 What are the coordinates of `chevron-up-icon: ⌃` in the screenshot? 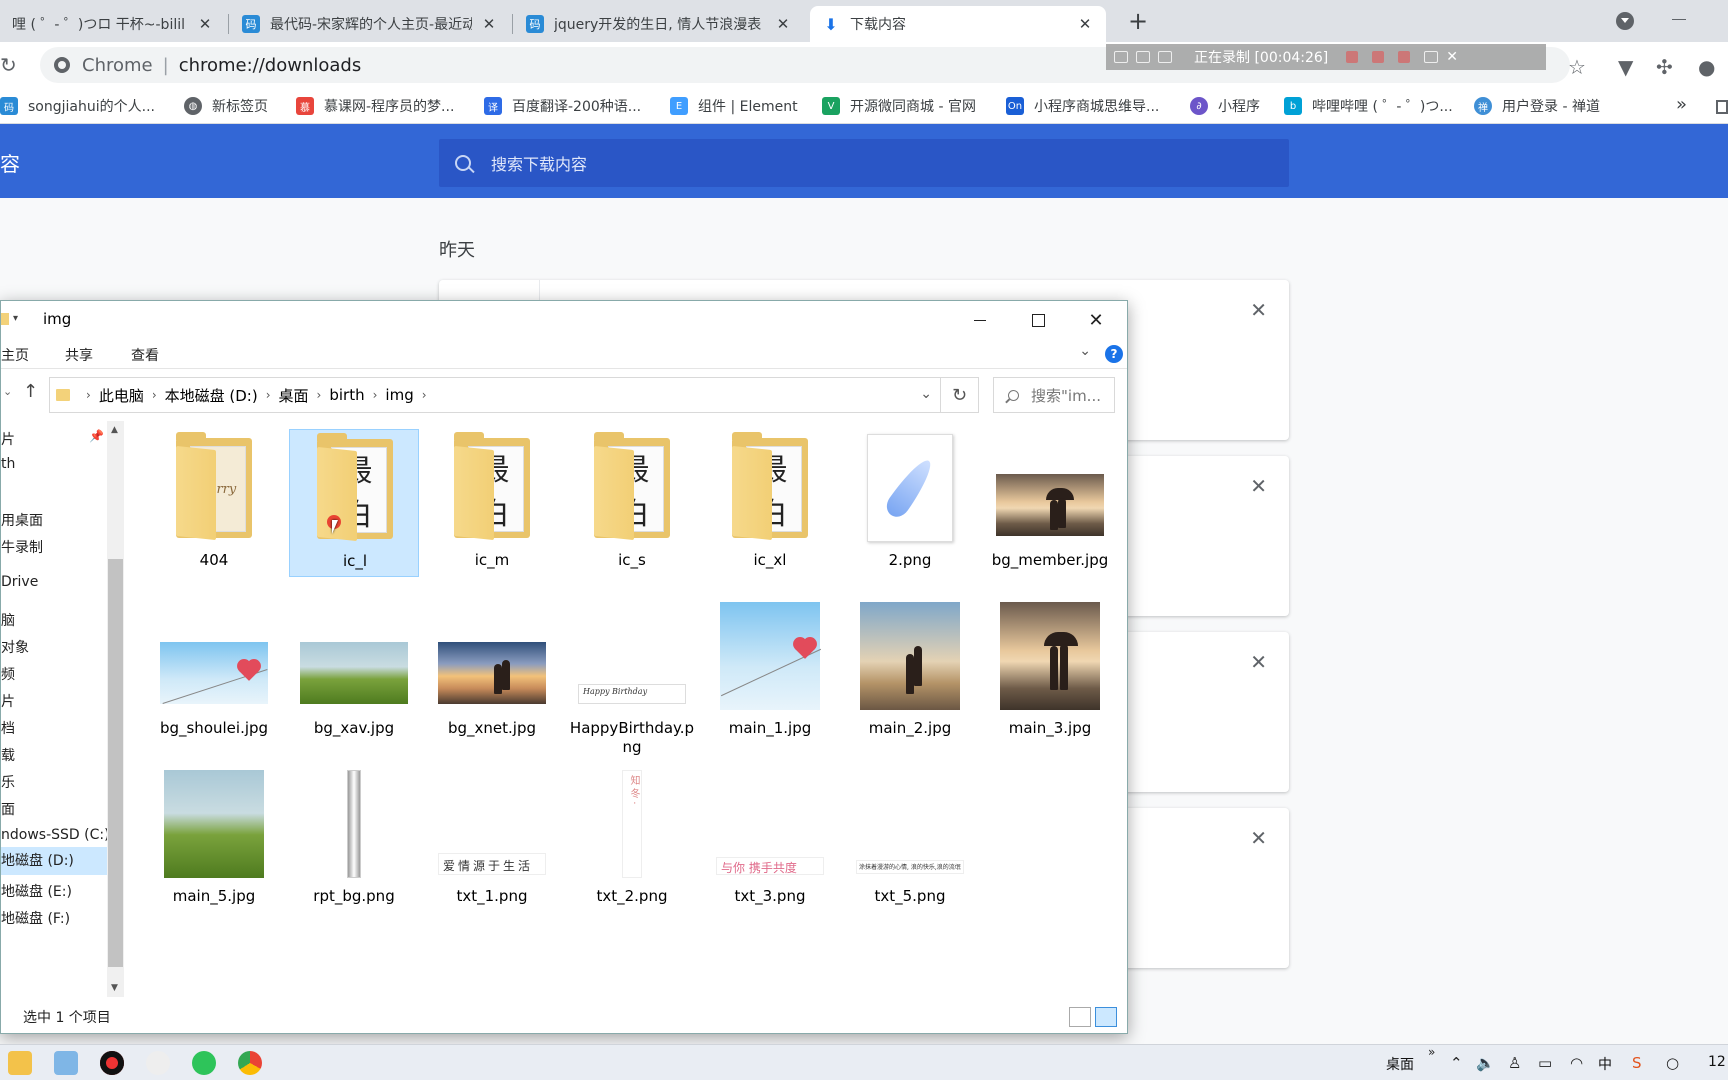 It's located at (1456, 1063).